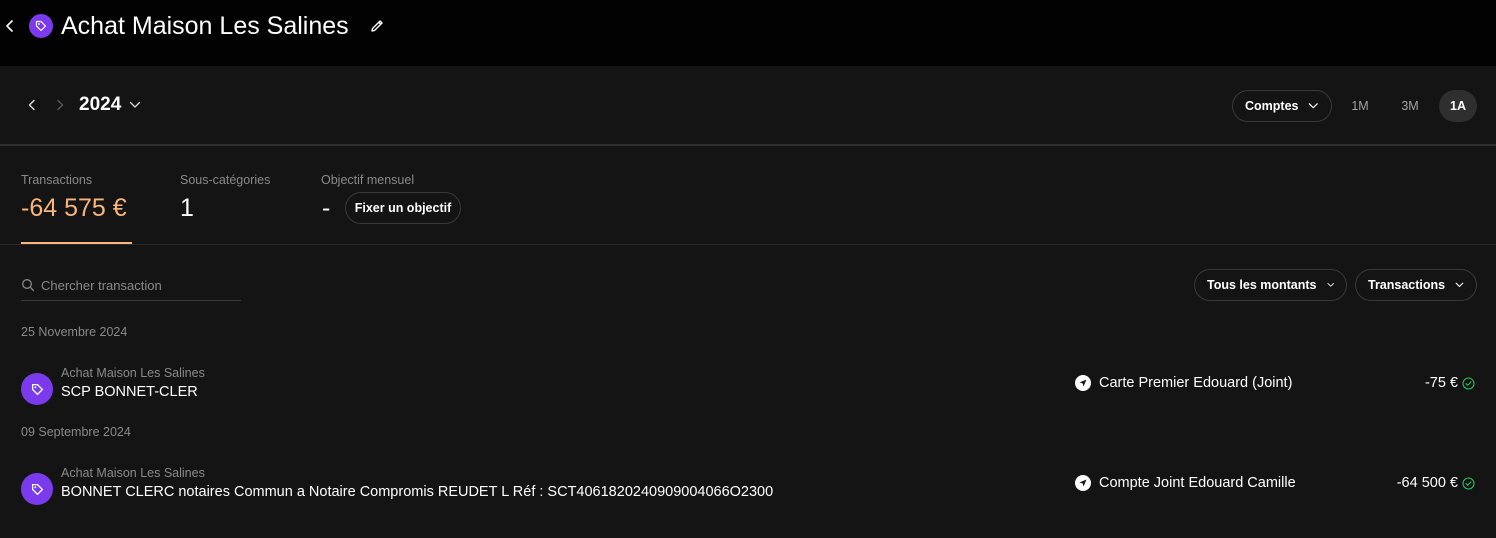  What do you see at coordinates (1458, 106) in the screenshot?
I see `period-option-1a: 1A` at bounding box center [1458, 106].